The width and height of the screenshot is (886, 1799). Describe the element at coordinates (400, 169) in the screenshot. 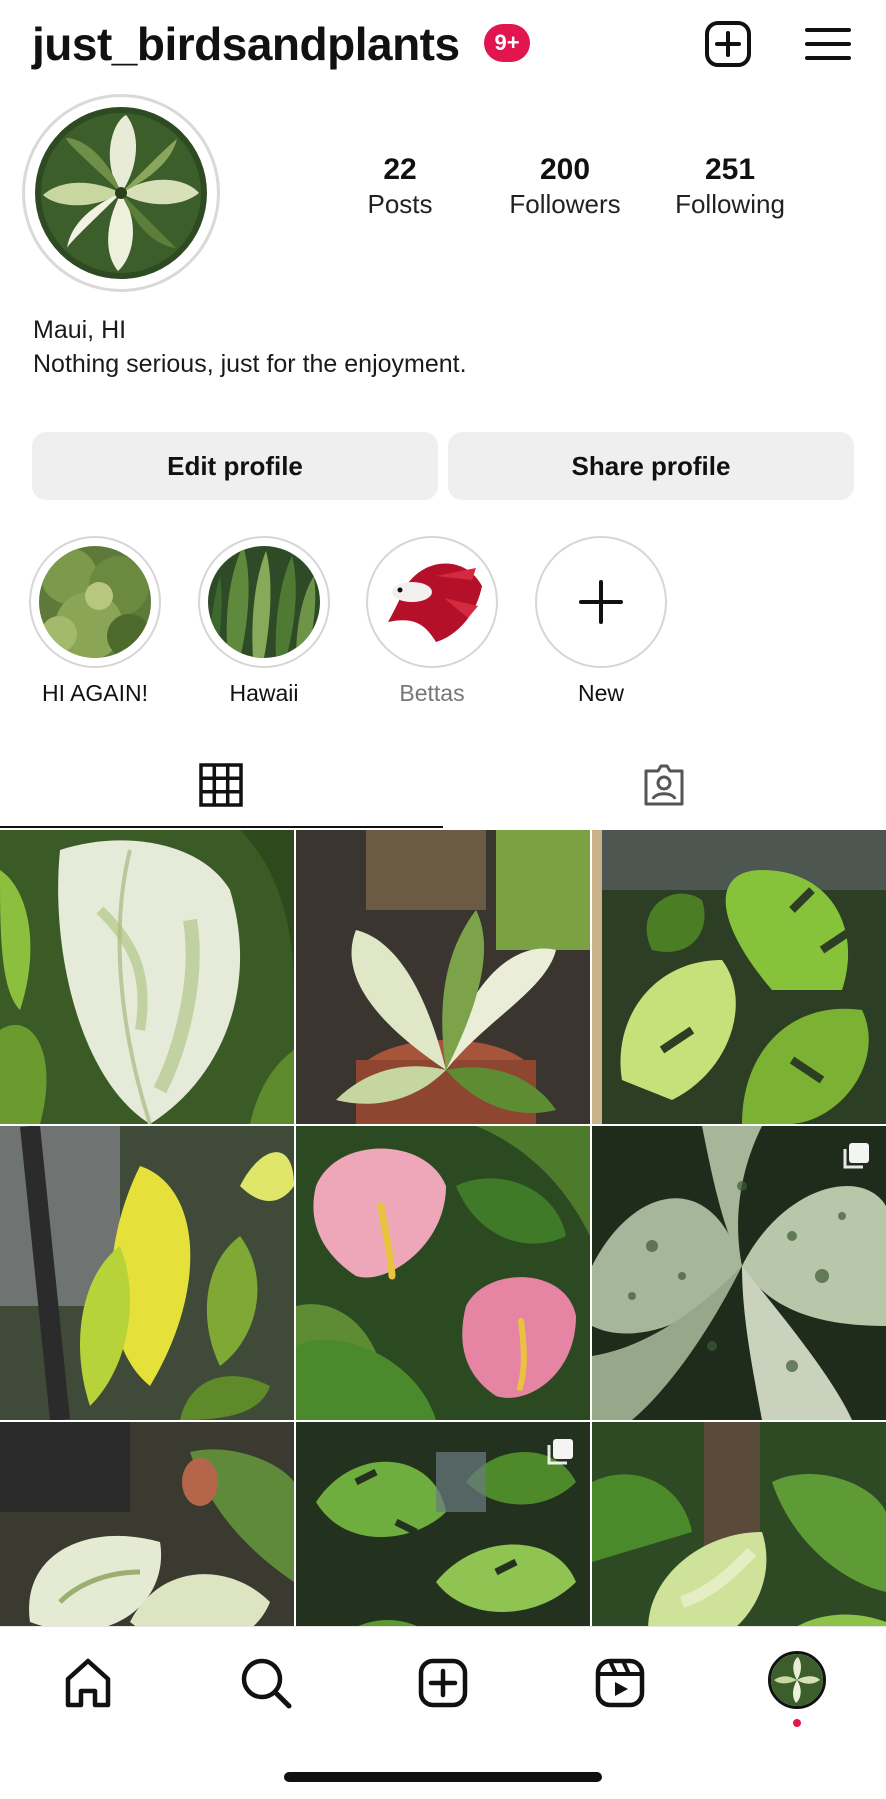

I see `posts-count-value: 22` at that location.